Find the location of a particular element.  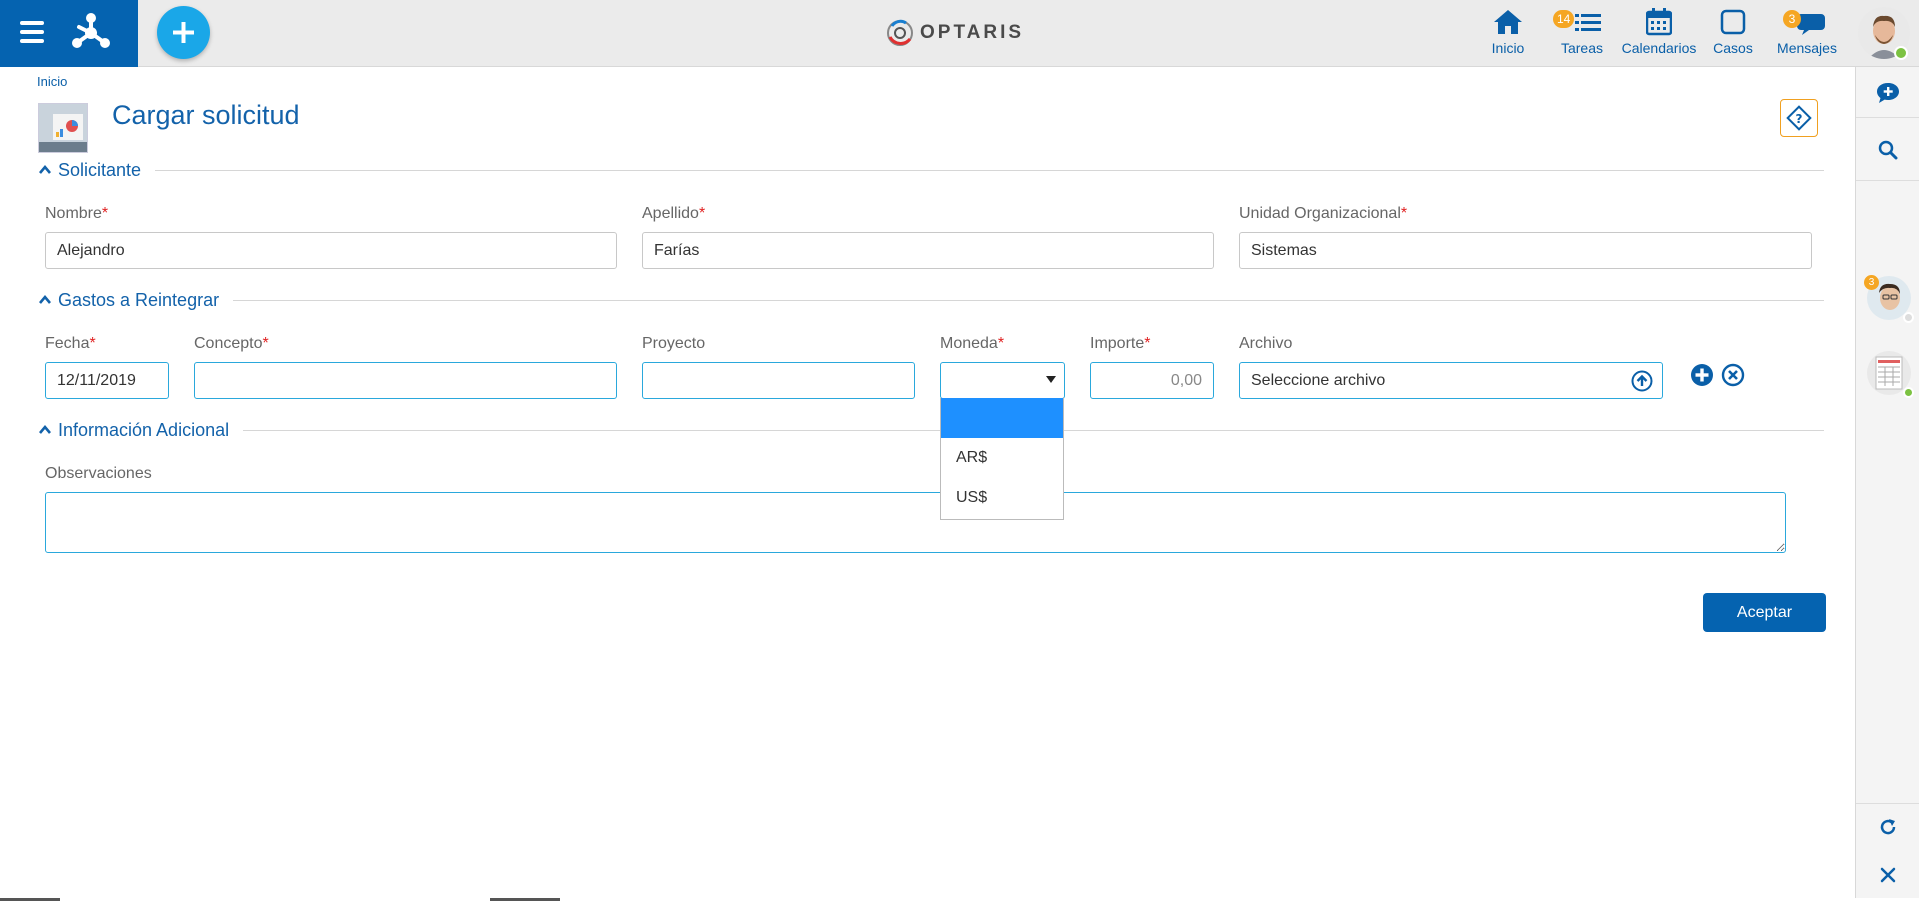

hamburger-menu-icon is located at coordinates (32, 32).